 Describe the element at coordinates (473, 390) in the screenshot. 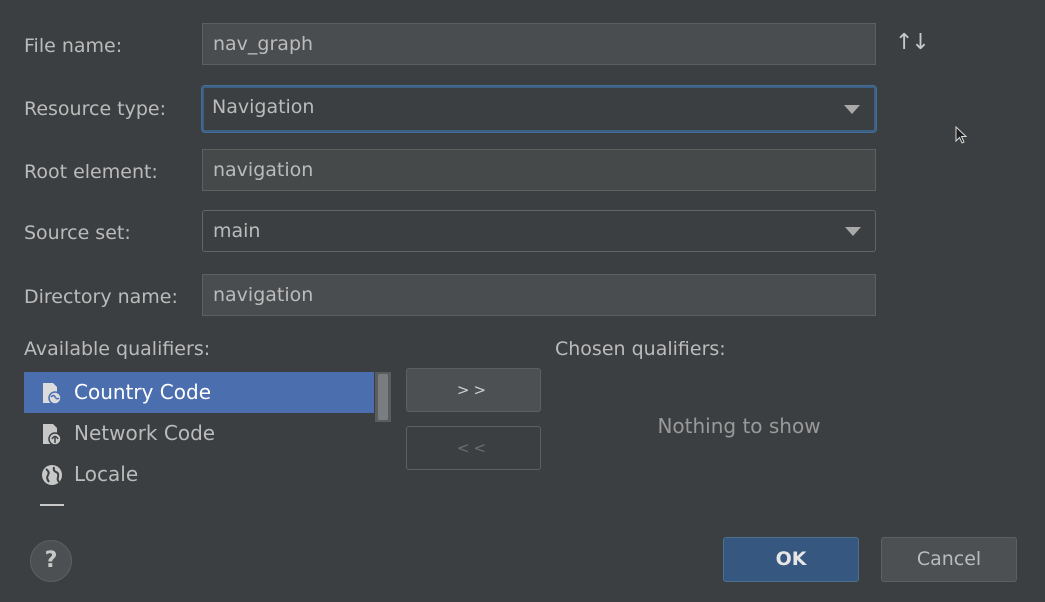

I see `add-qualifier-button: >>` at that location.